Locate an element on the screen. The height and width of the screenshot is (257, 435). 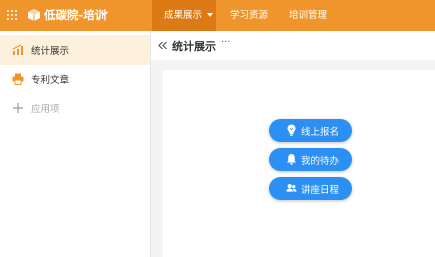
nav-tab-achievements: 成果展示 is located at coordinates (184, 15).